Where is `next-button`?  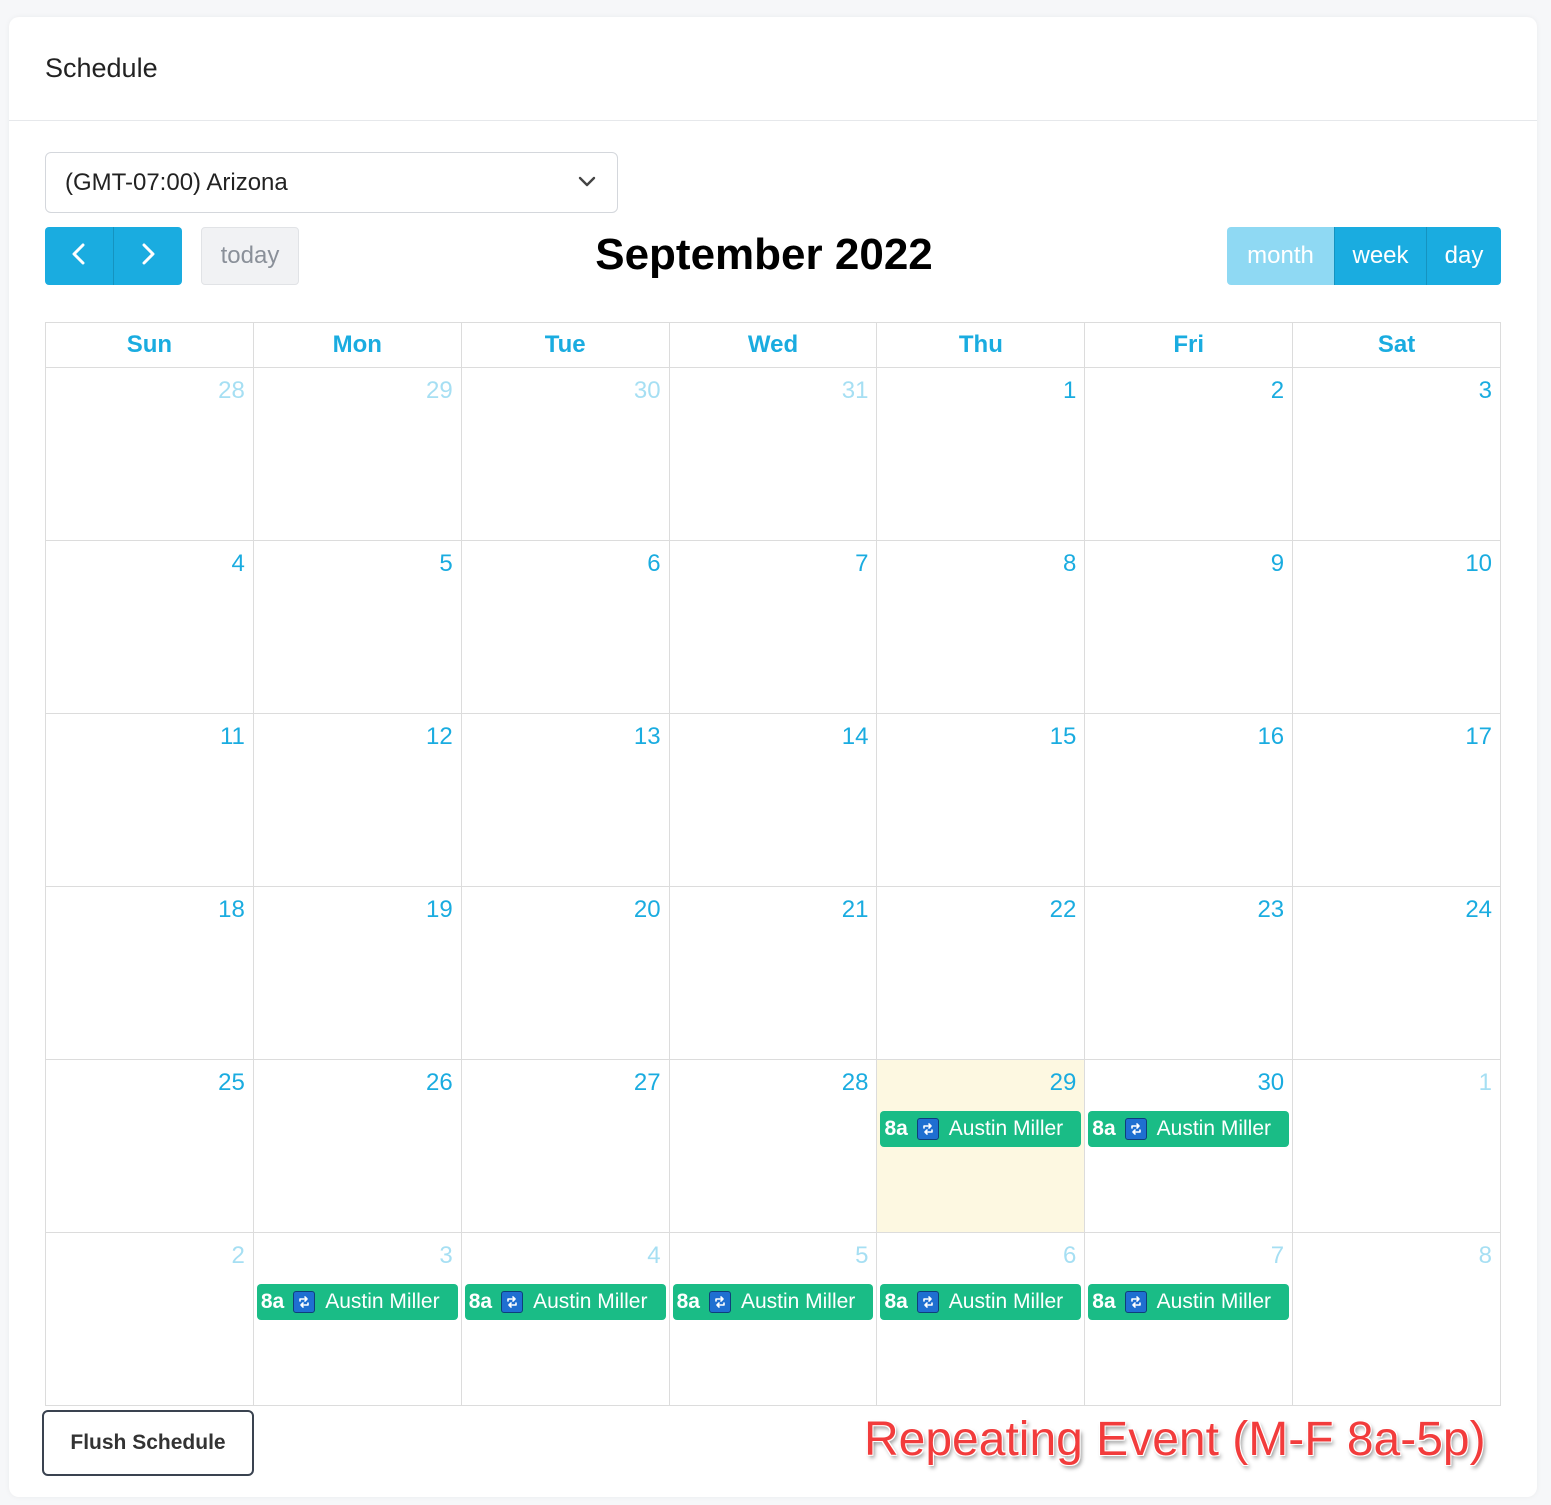
next-button is located at coordinates (147, 256).